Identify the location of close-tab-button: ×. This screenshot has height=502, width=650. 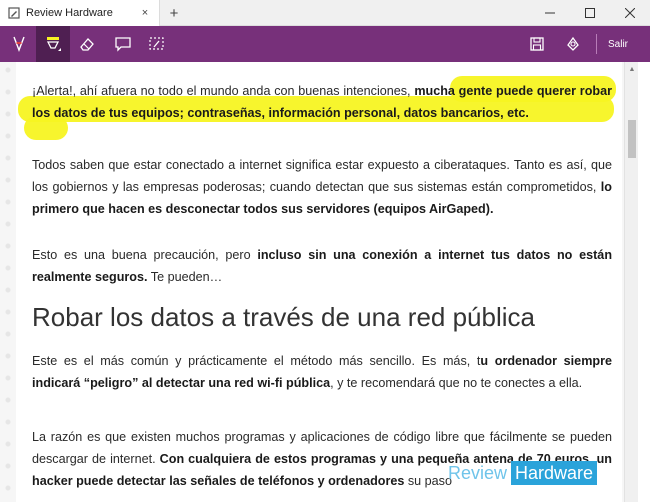
(145, 13).